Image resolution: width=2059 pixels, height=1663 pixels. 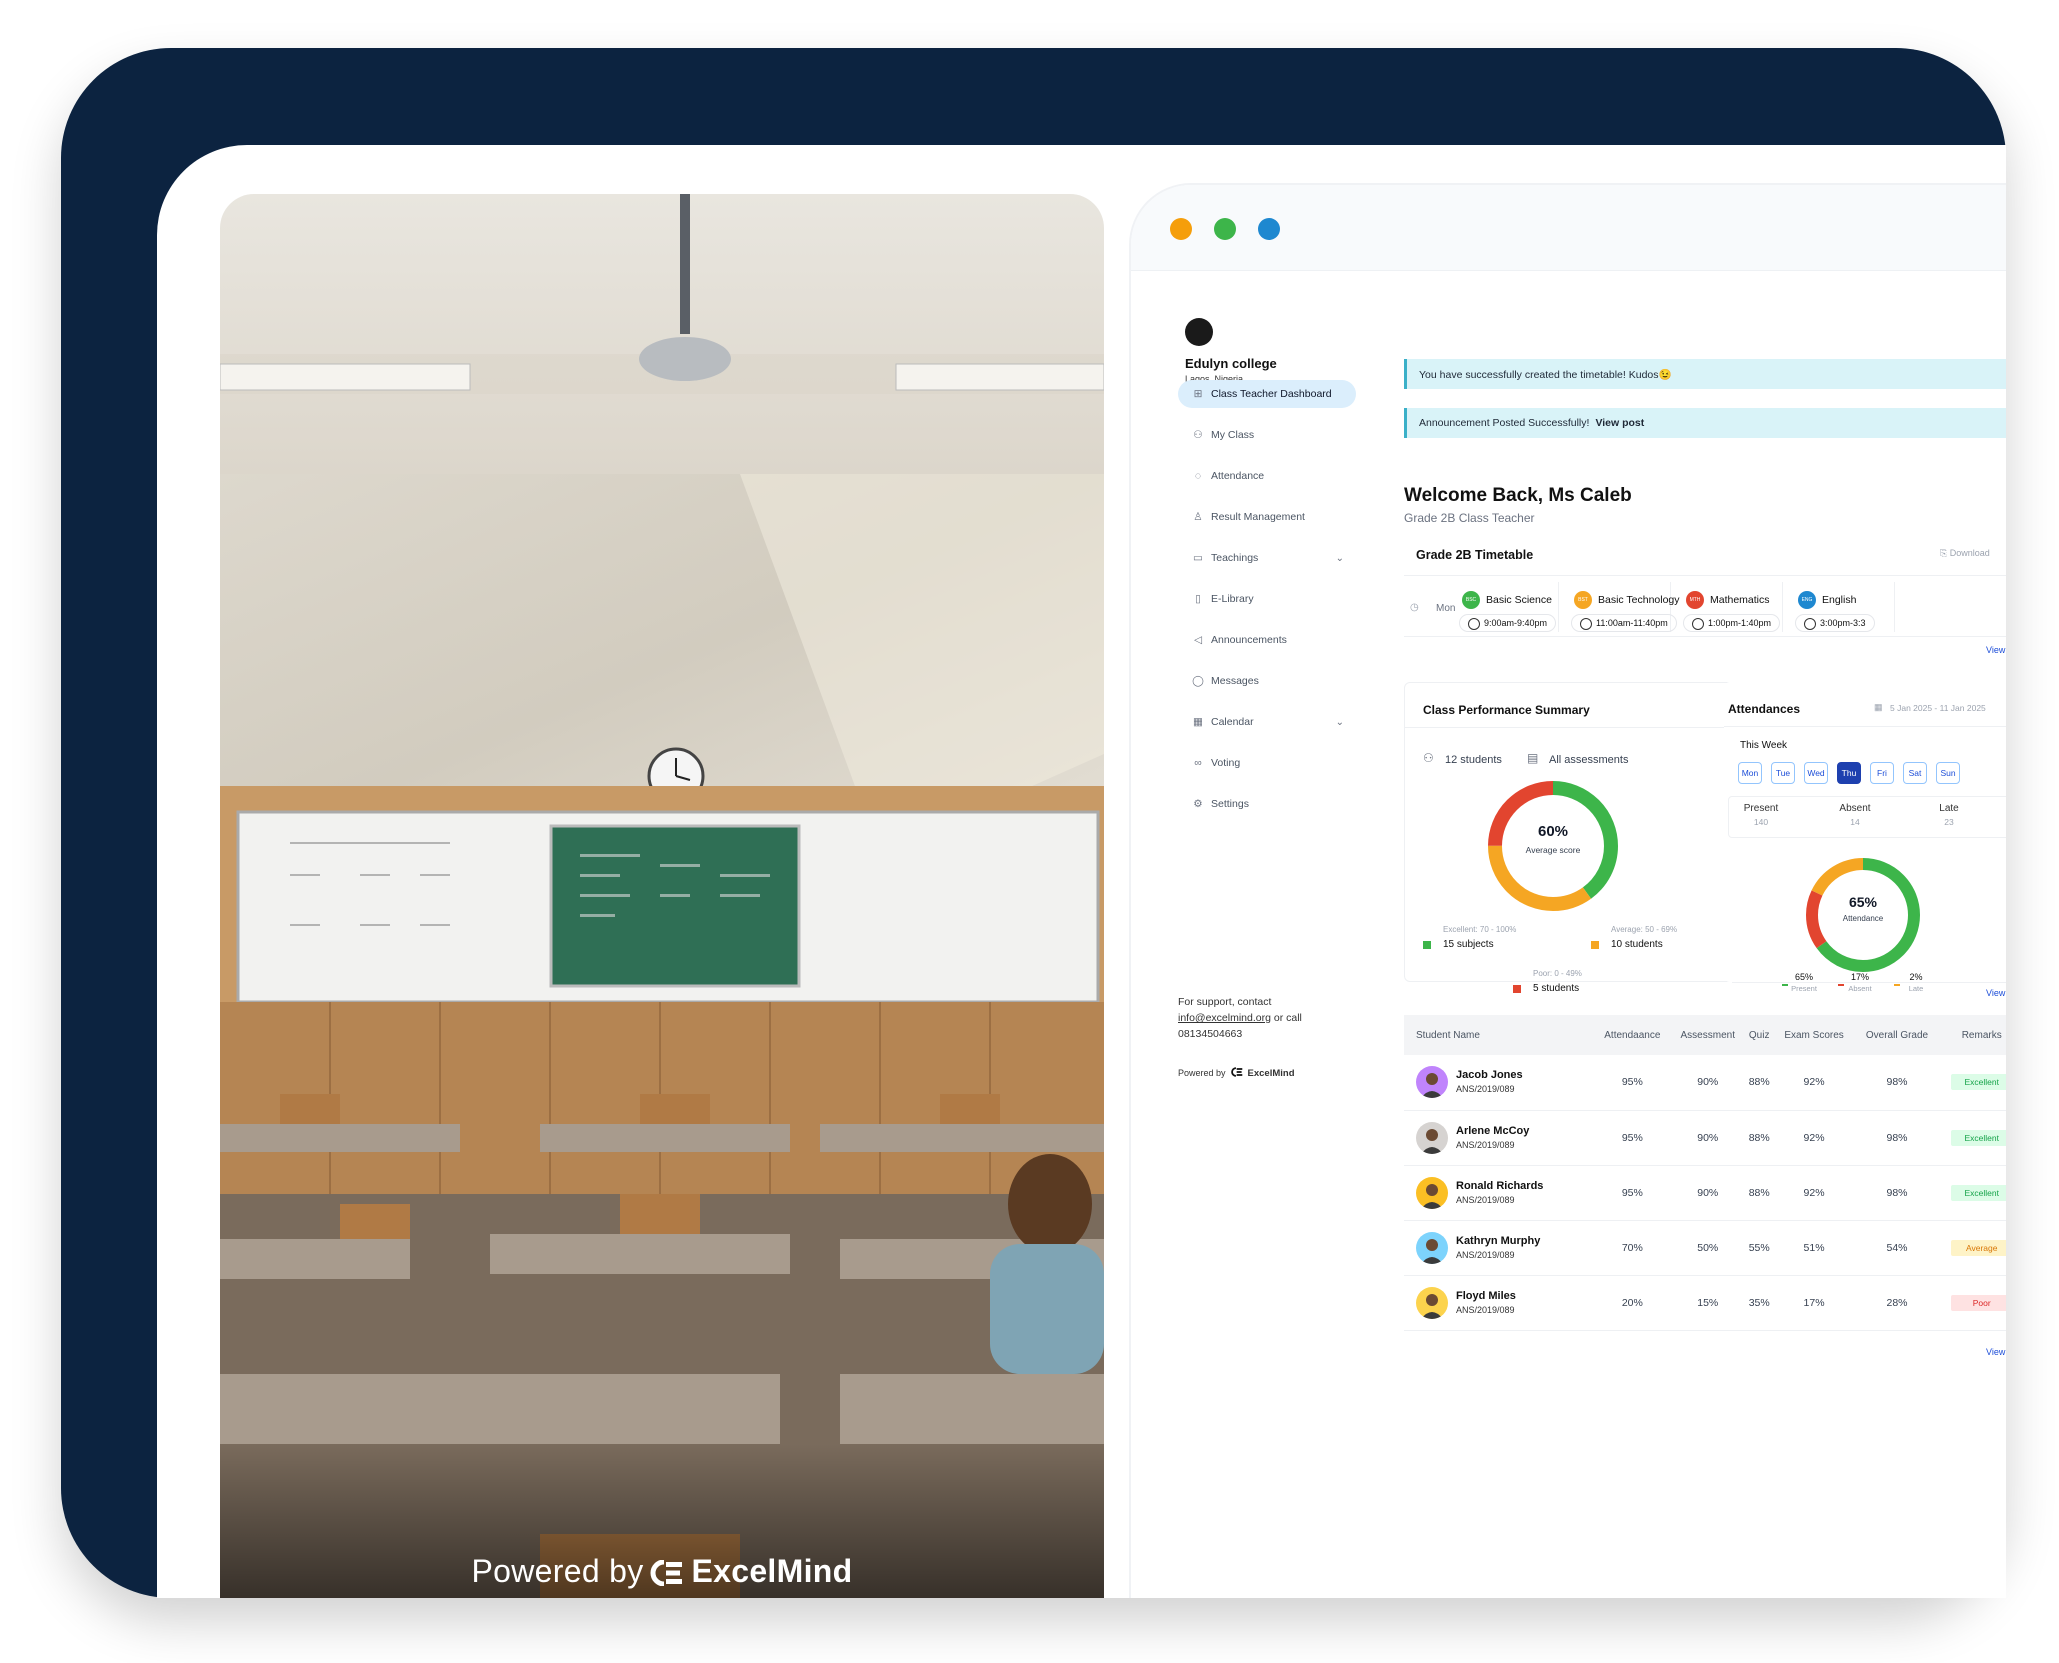 I want to click on sidebar-item-announcements: ◁ Announcements, so click(x=1267, y=640).